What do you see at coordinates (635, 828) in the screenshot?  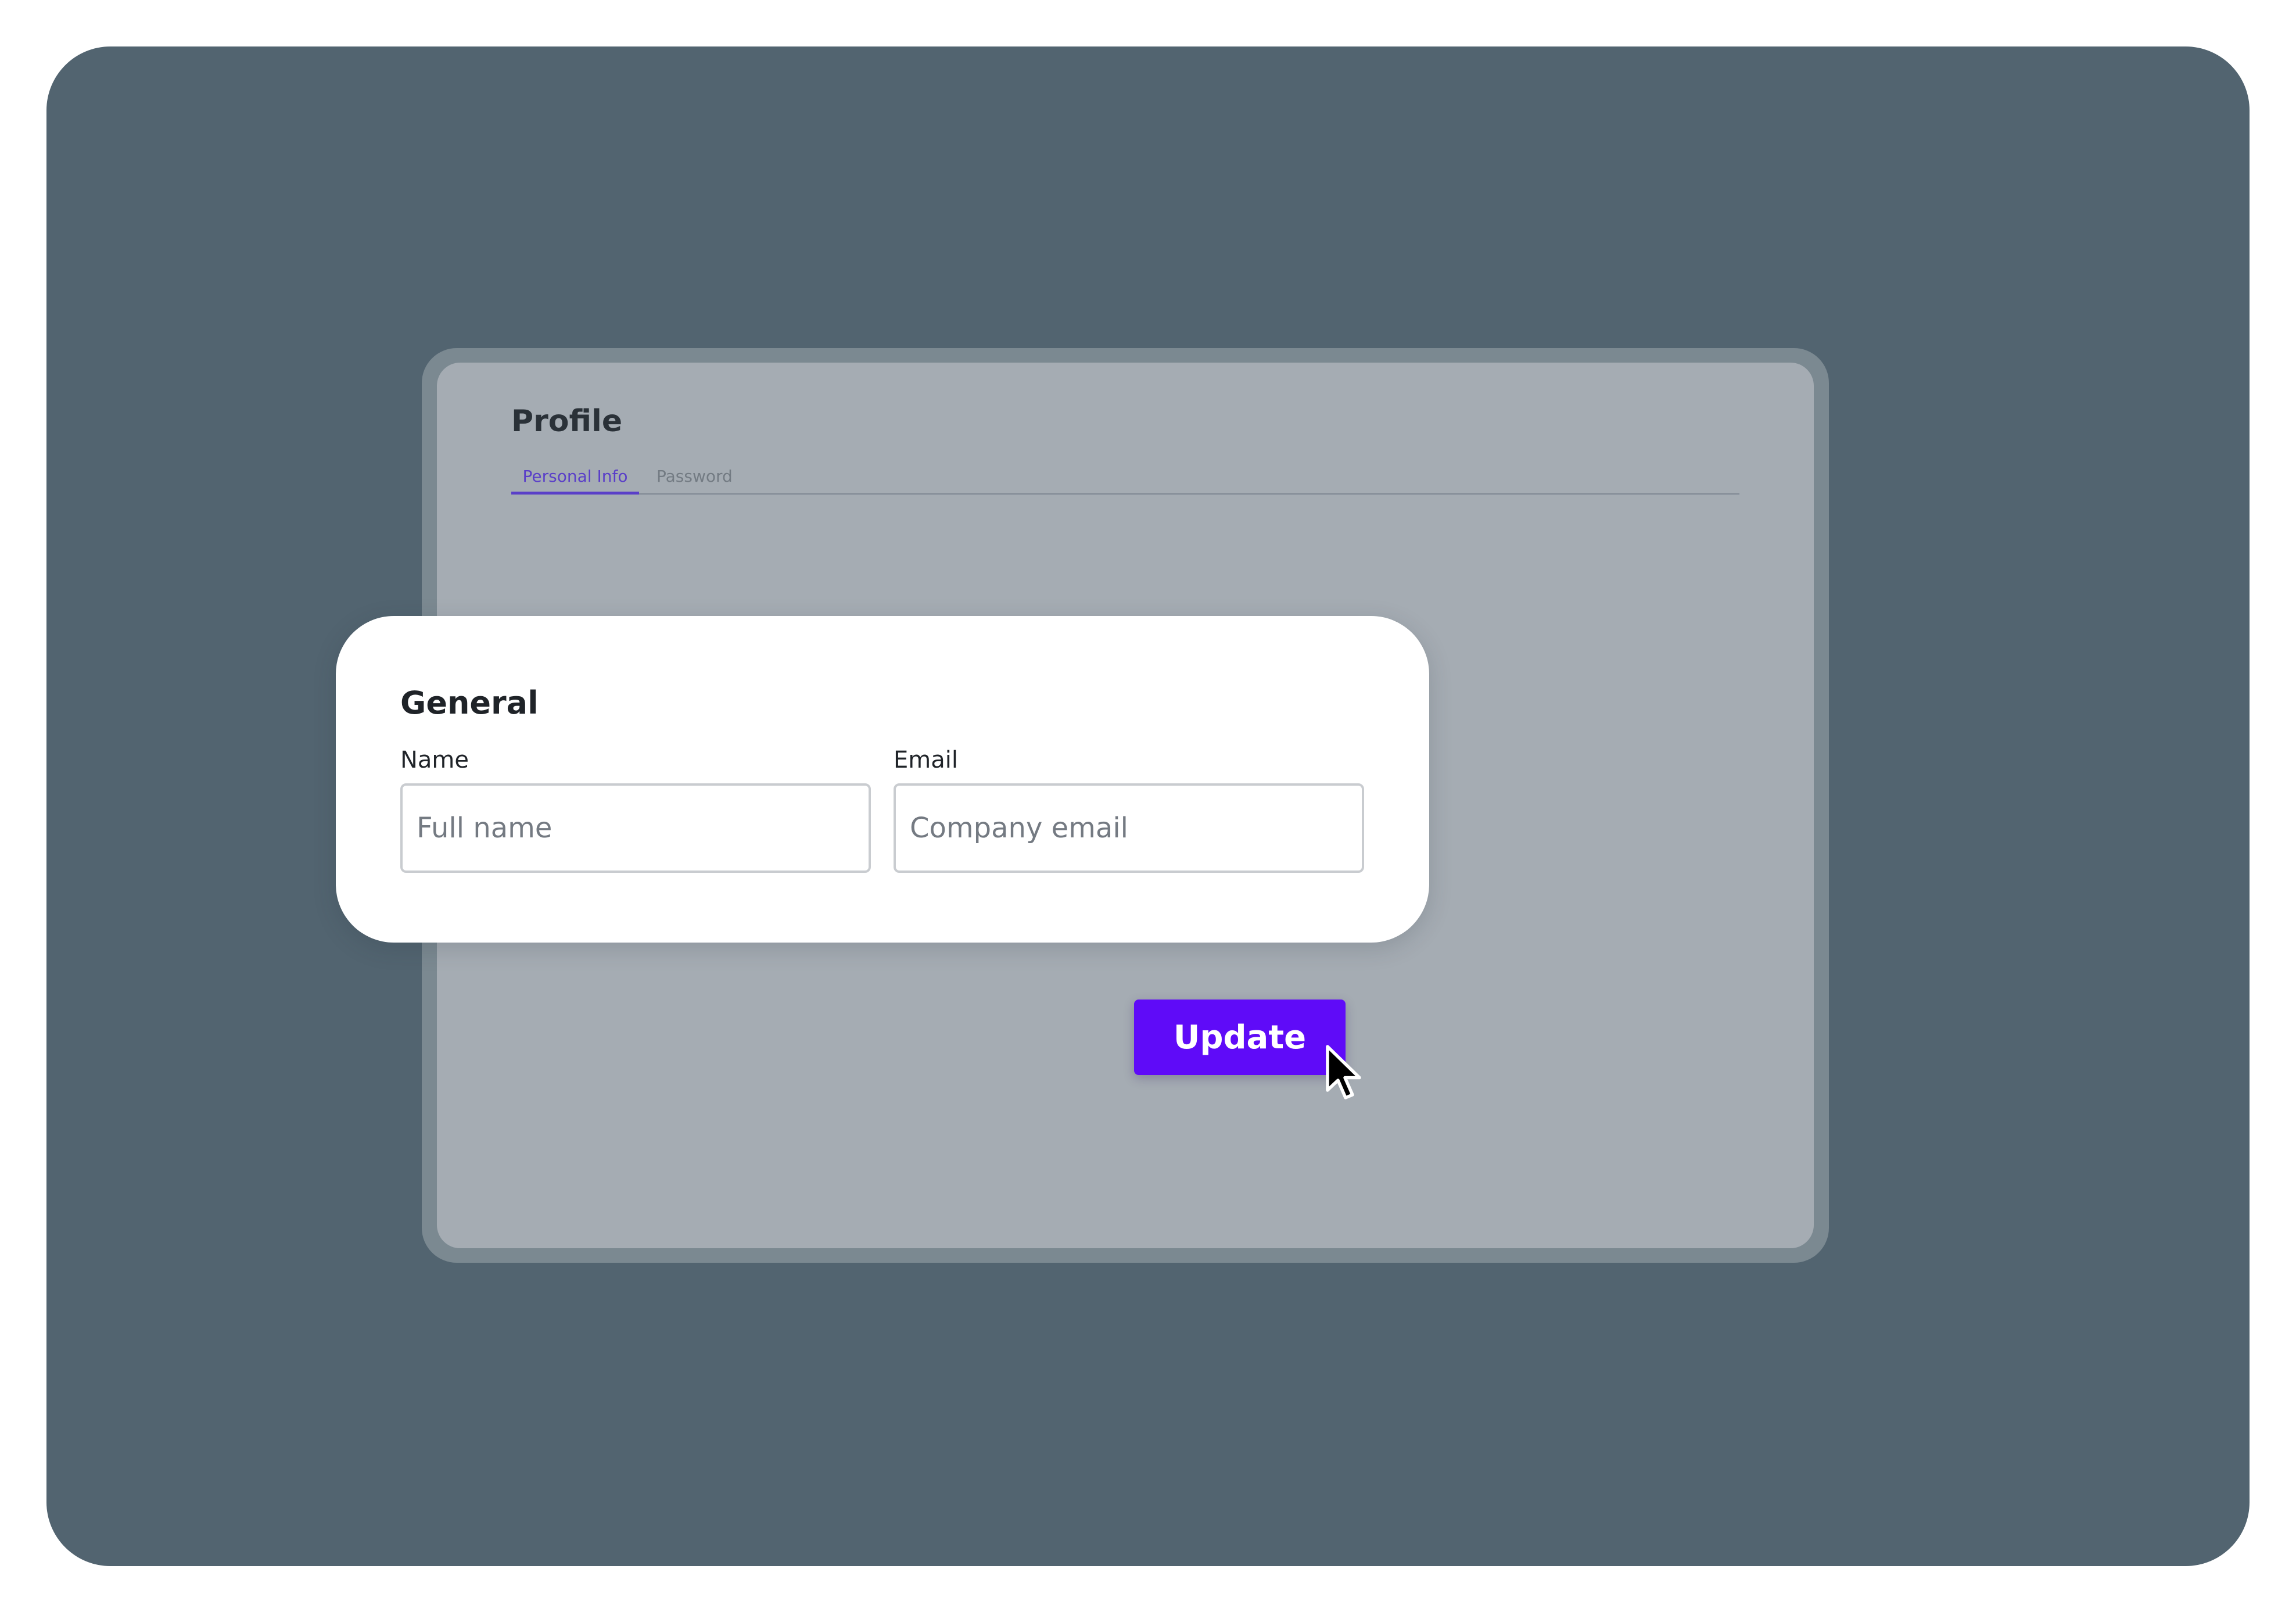 I see `name-input` at bounding box center [635, 828].